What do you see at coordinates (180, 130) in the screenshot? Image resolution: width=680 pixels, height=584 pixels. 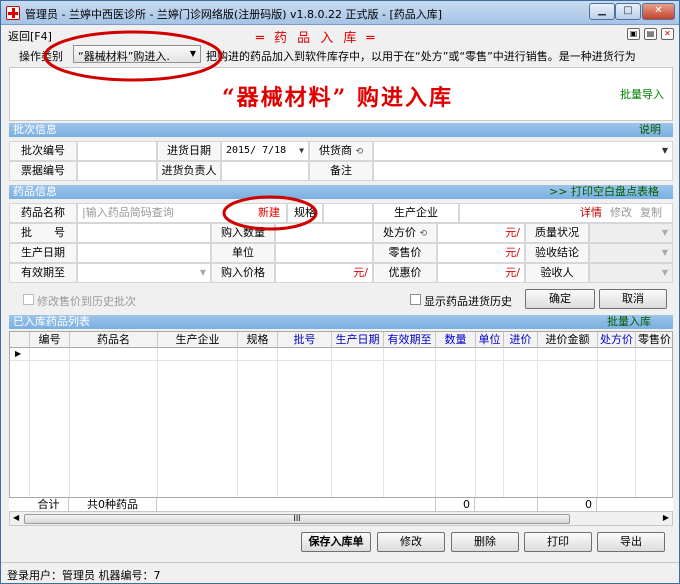 I see `annotation-overlay` at bounding box center [180, 130].